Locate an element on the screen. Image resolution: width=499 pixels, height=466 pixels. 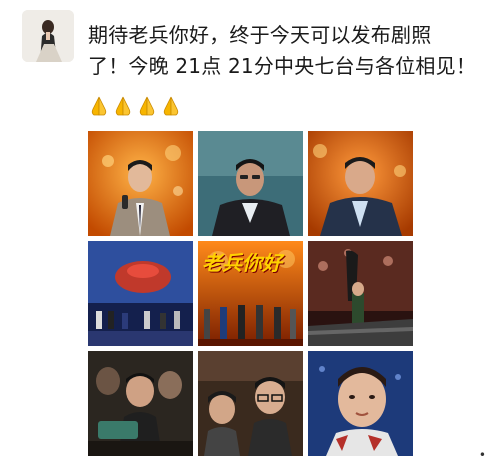
photo-stage-screen-panel is located at coordinates (140, 293).